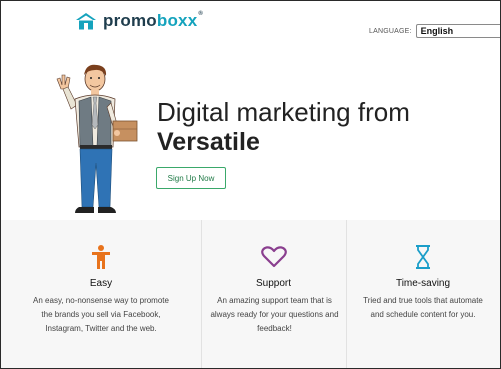 The image size is (501, 369). I want to click on logo-text-boxx: boxx, so click(177, 20).